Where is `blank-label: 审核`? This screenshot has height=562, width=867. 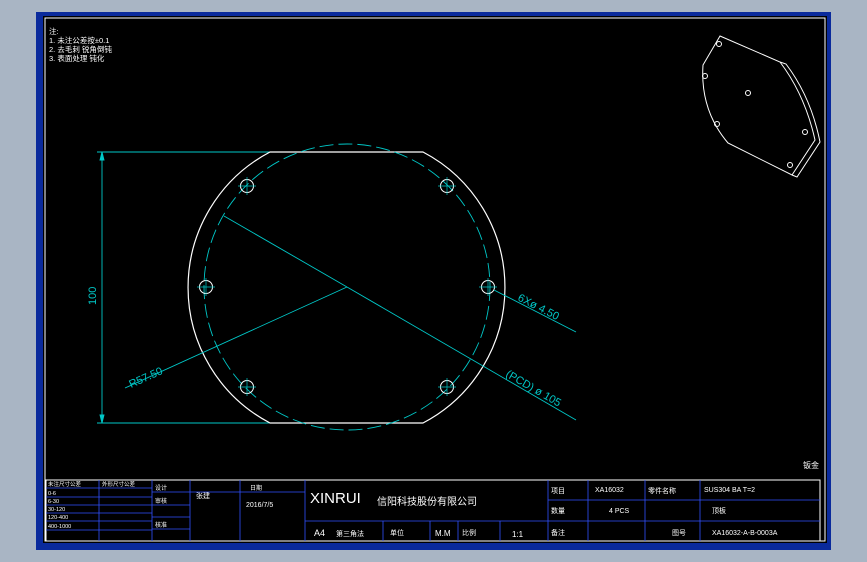 blank-label: 审核 is located at coordinates (161, 501).